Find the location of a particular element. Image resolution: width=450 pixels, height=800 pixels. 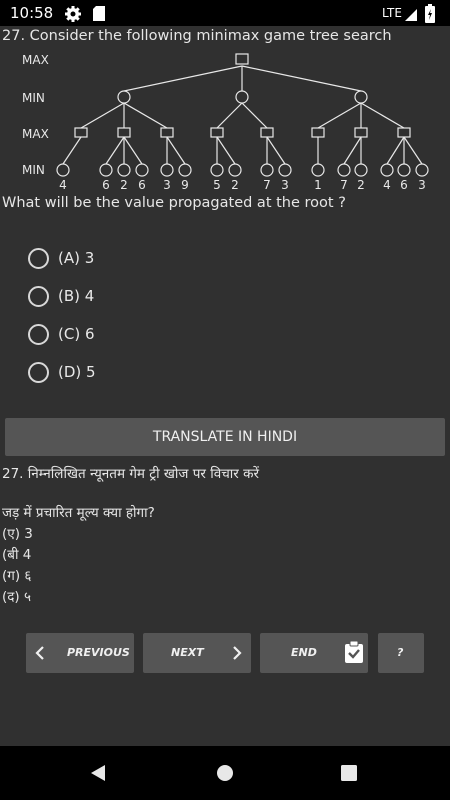

leaf-value: 5 is located at coordinates (217, 185).